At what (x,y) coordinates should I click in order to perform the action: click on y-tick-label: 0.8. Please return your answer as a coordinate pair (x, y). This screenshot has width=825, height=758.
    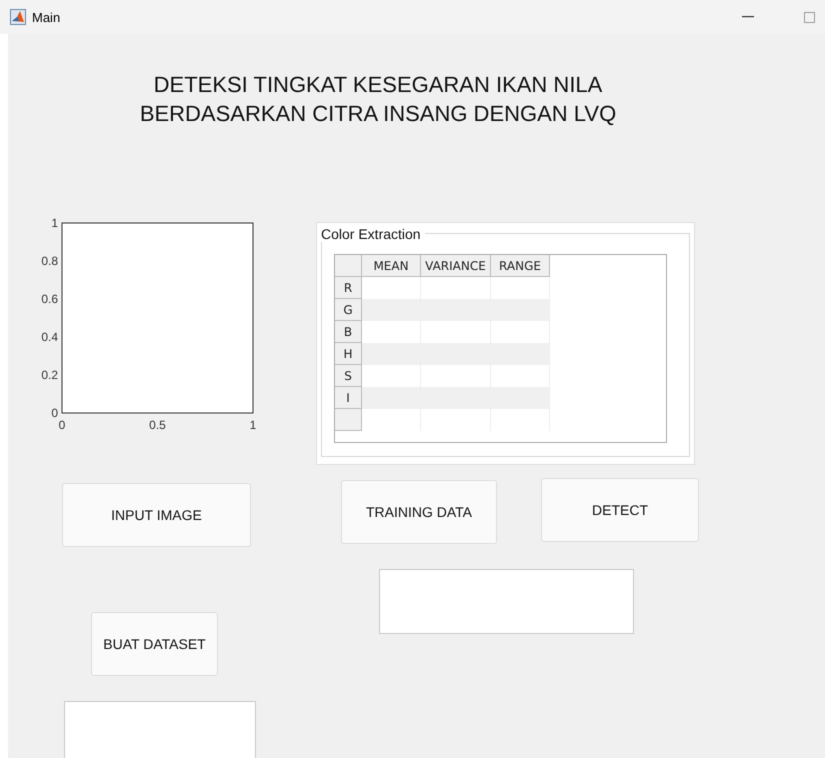
    Looking at the image, I should click on (49, 261).